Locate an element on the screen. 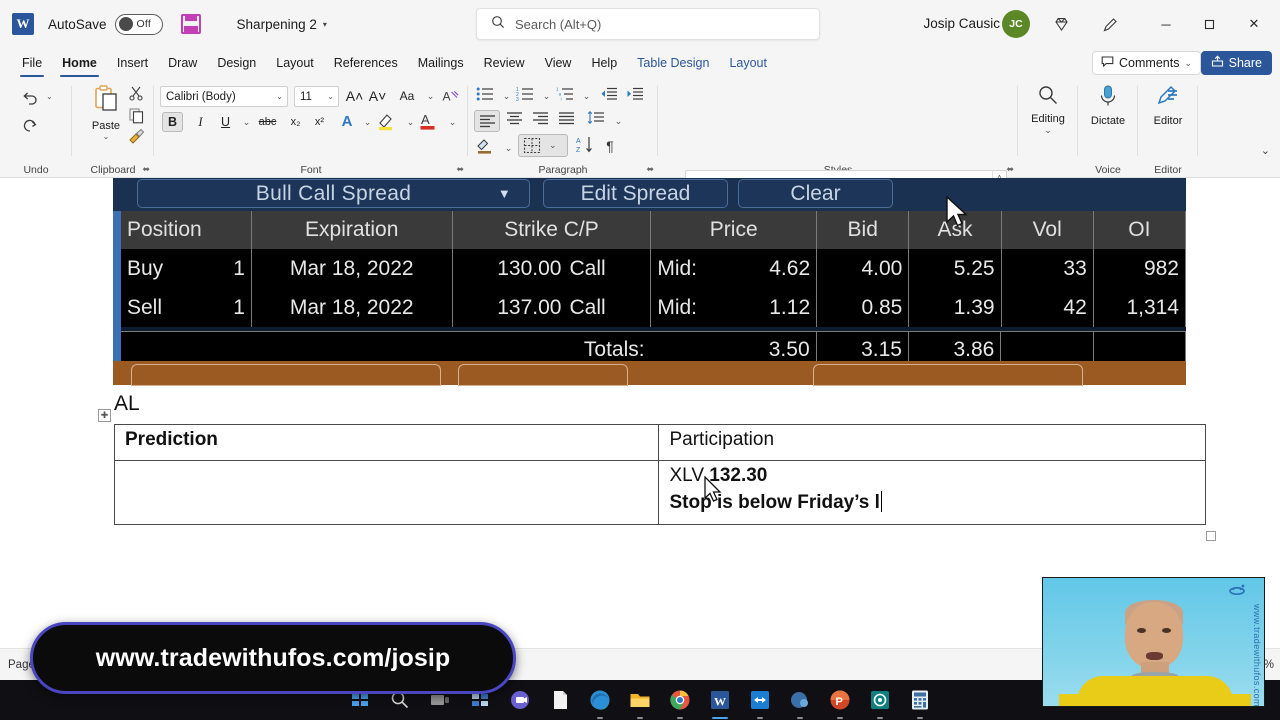  borders-caret-icon: ⌄ is located at coordinates (553, 145).